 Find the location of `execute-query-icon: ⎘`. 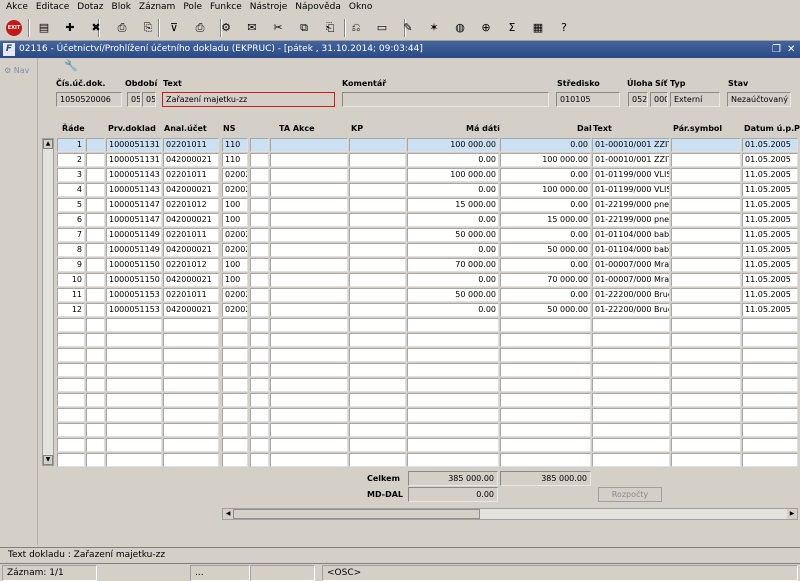

execute-query-icon: ⎘ is located at coordinates (148, 28).